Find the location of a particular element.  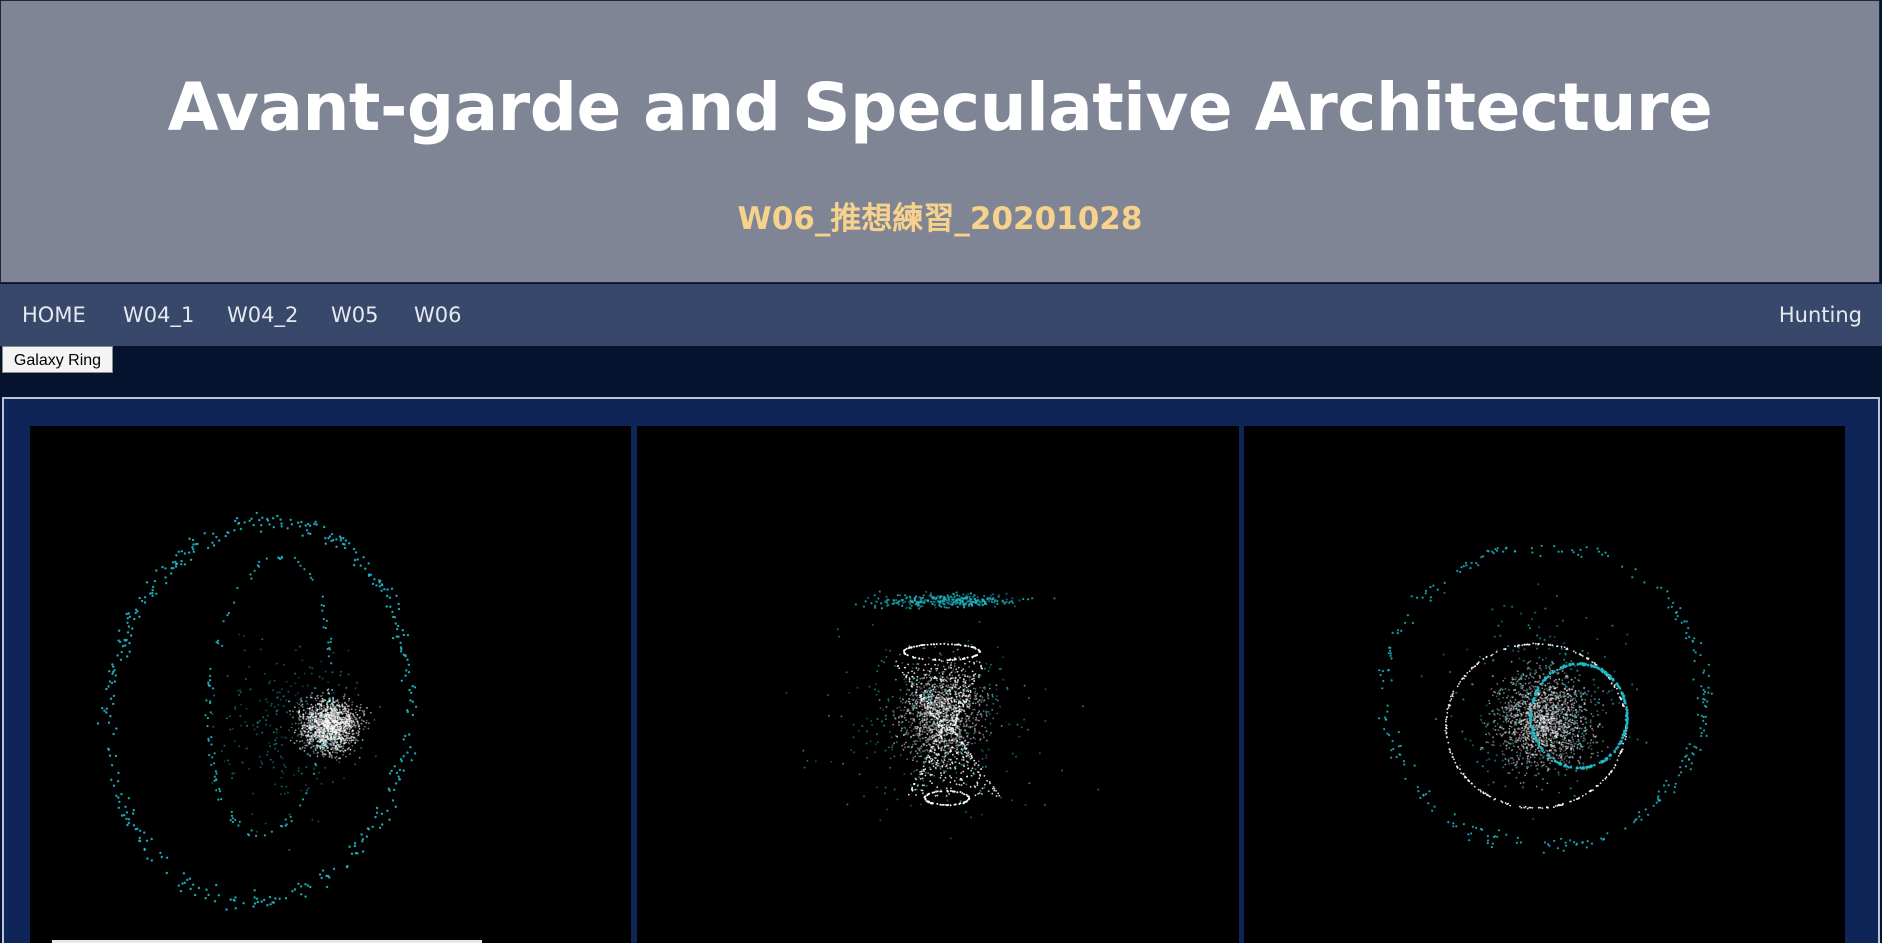

nav-item-w05: W05 is located at coordinates (355, 315).